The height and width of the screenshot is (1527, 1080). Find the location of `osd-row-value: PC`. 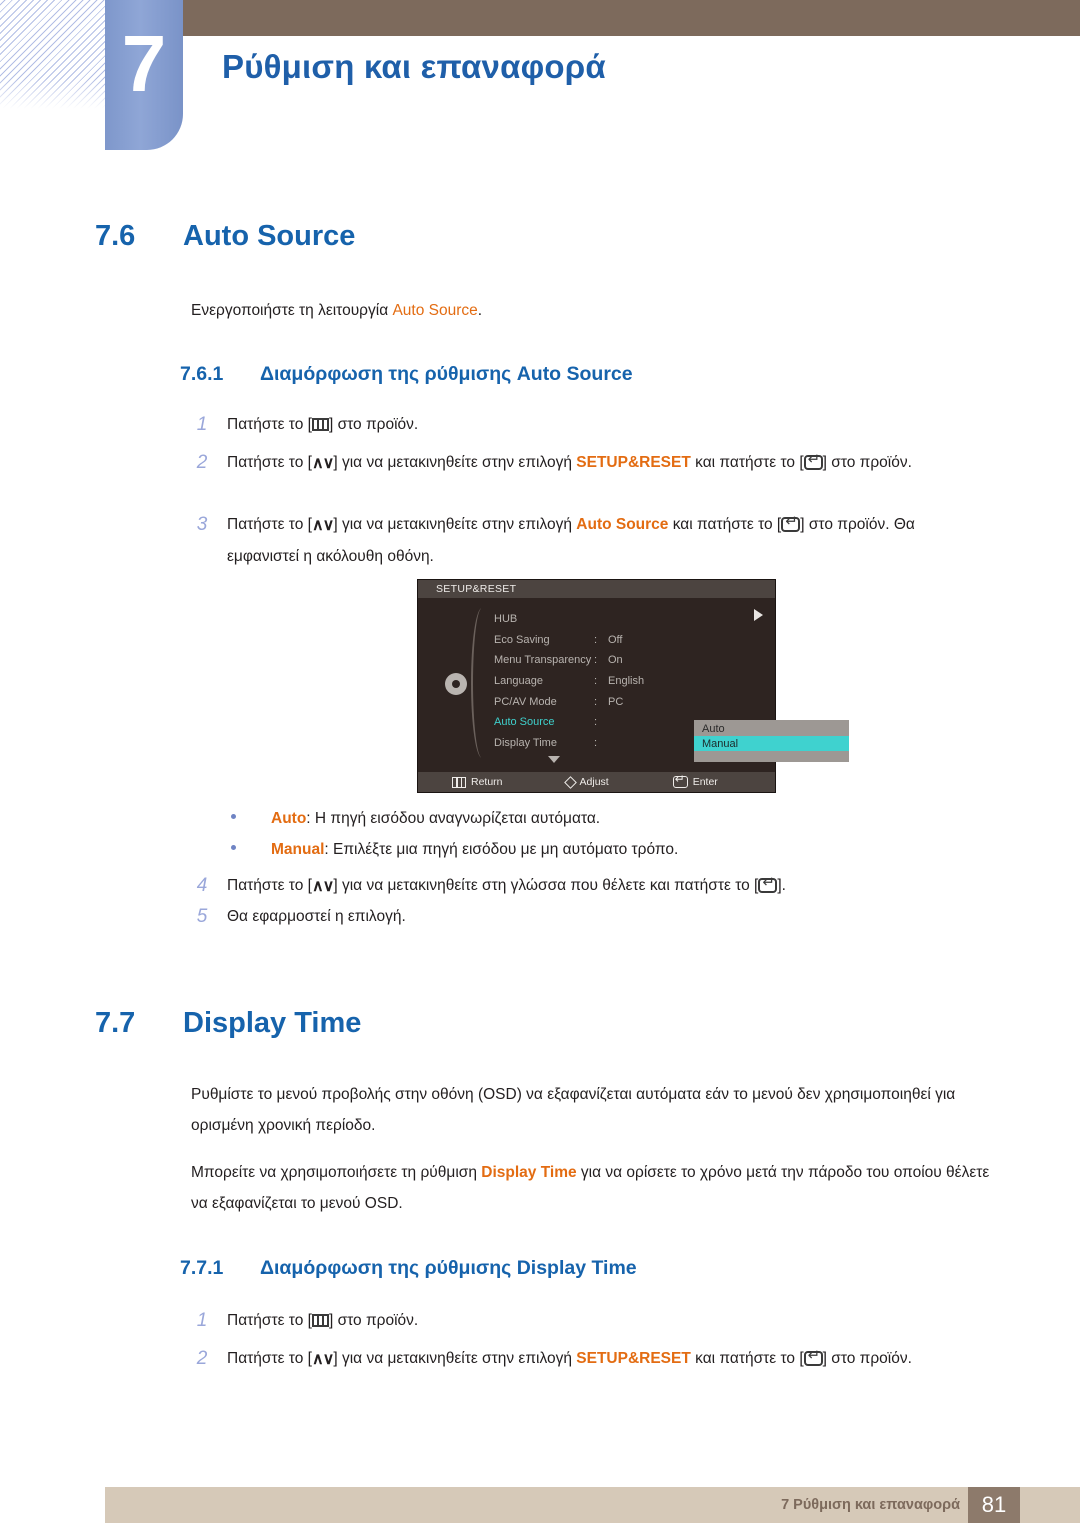

osd-row-value: PC is located at coordinates (616, 701).